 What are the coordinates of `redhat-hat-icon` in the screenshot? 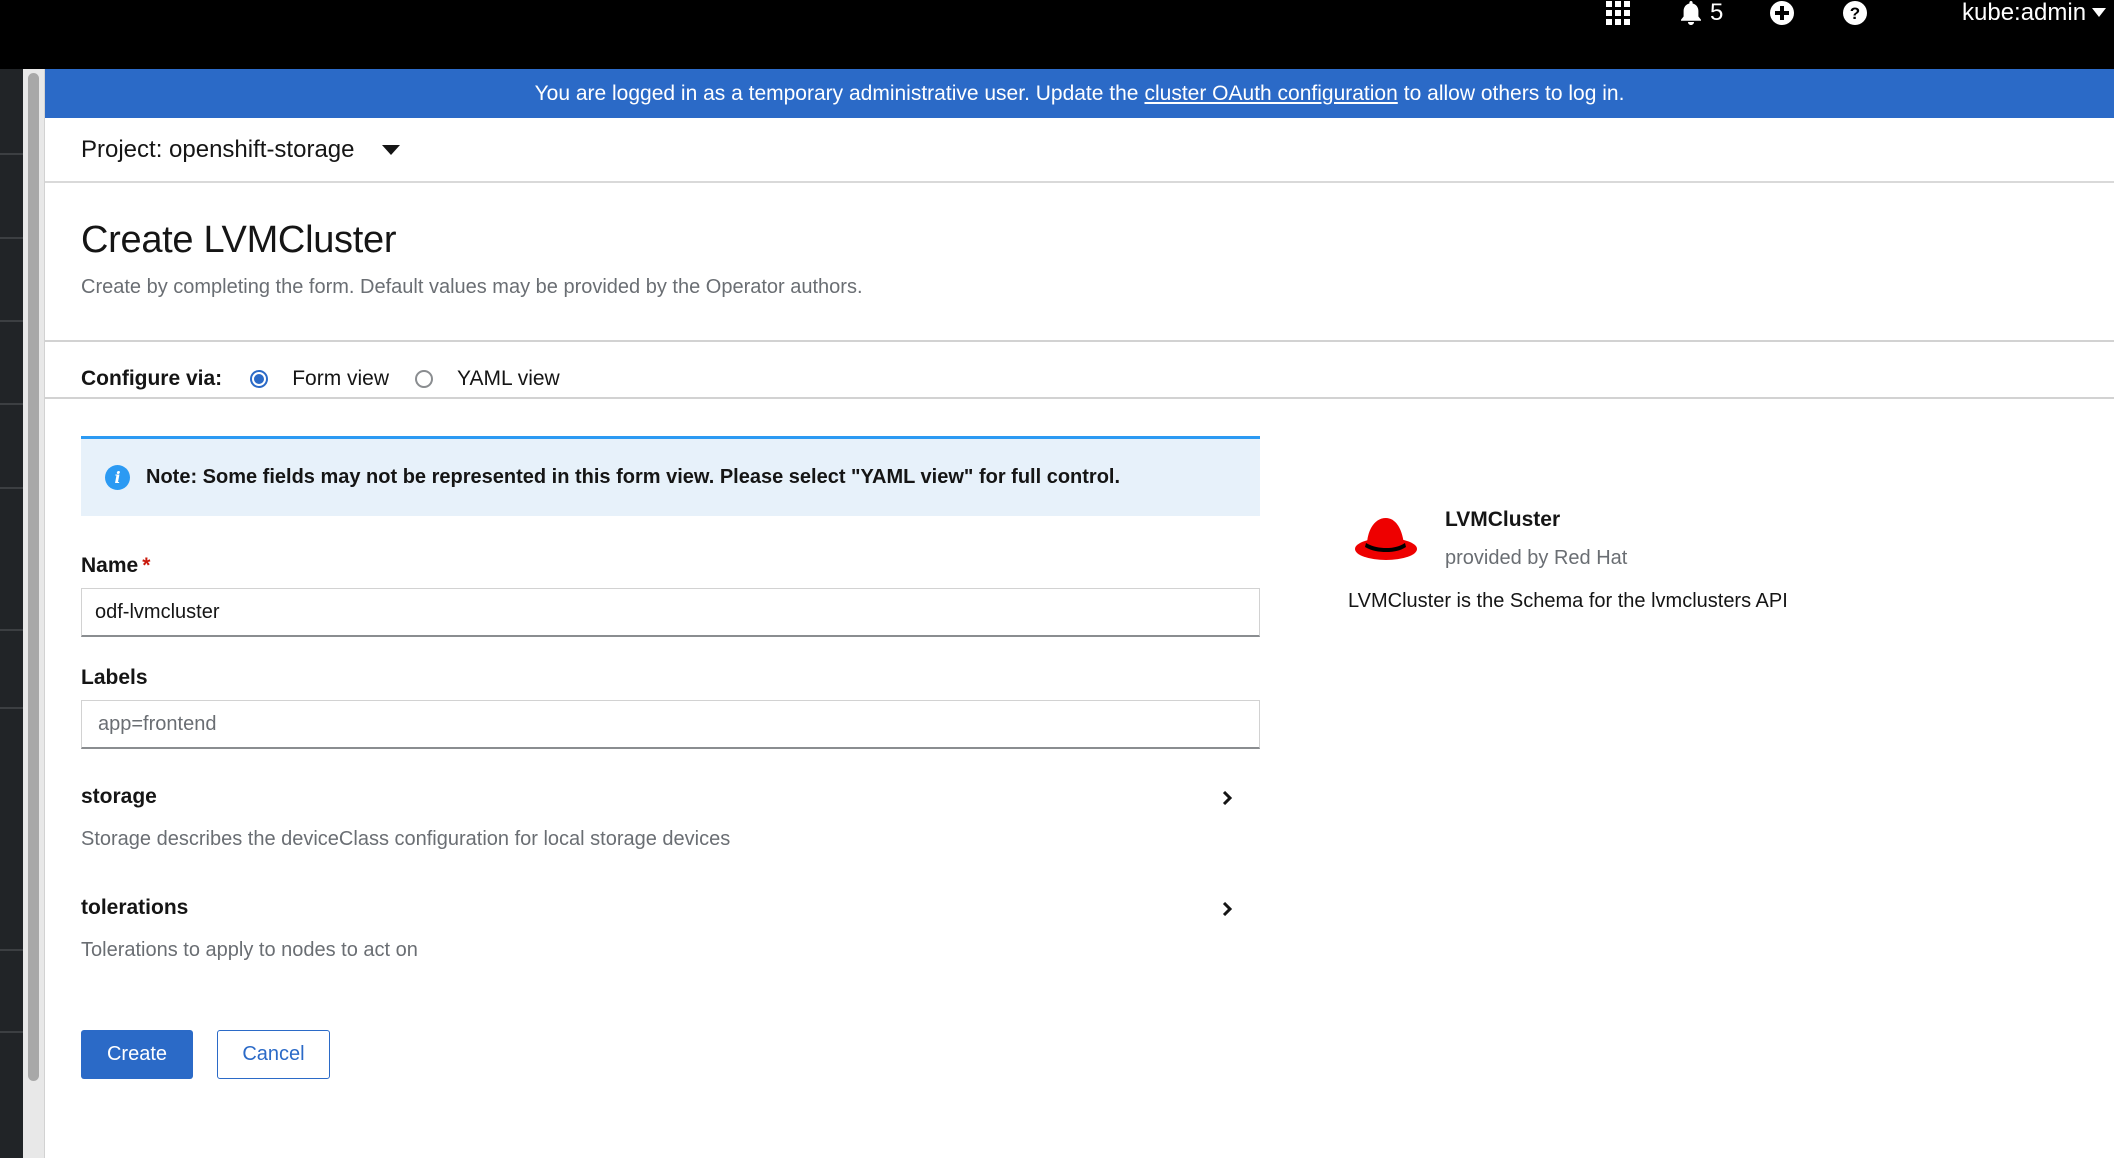 It's located at (1386, 539).